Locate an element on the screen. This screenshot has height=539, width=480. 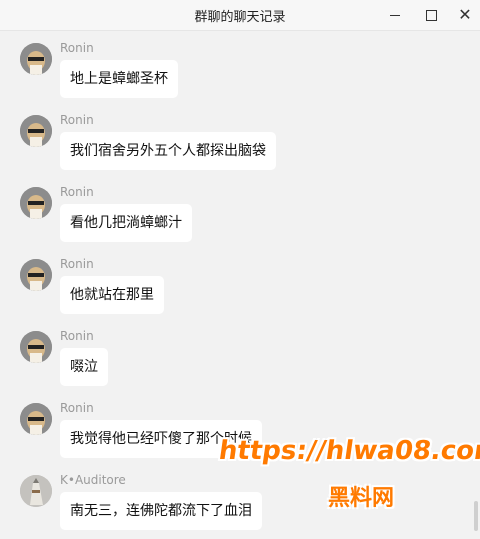
message-item: Ronin 地上是蟑螂圣杯 is located at coordinates (235, 66).